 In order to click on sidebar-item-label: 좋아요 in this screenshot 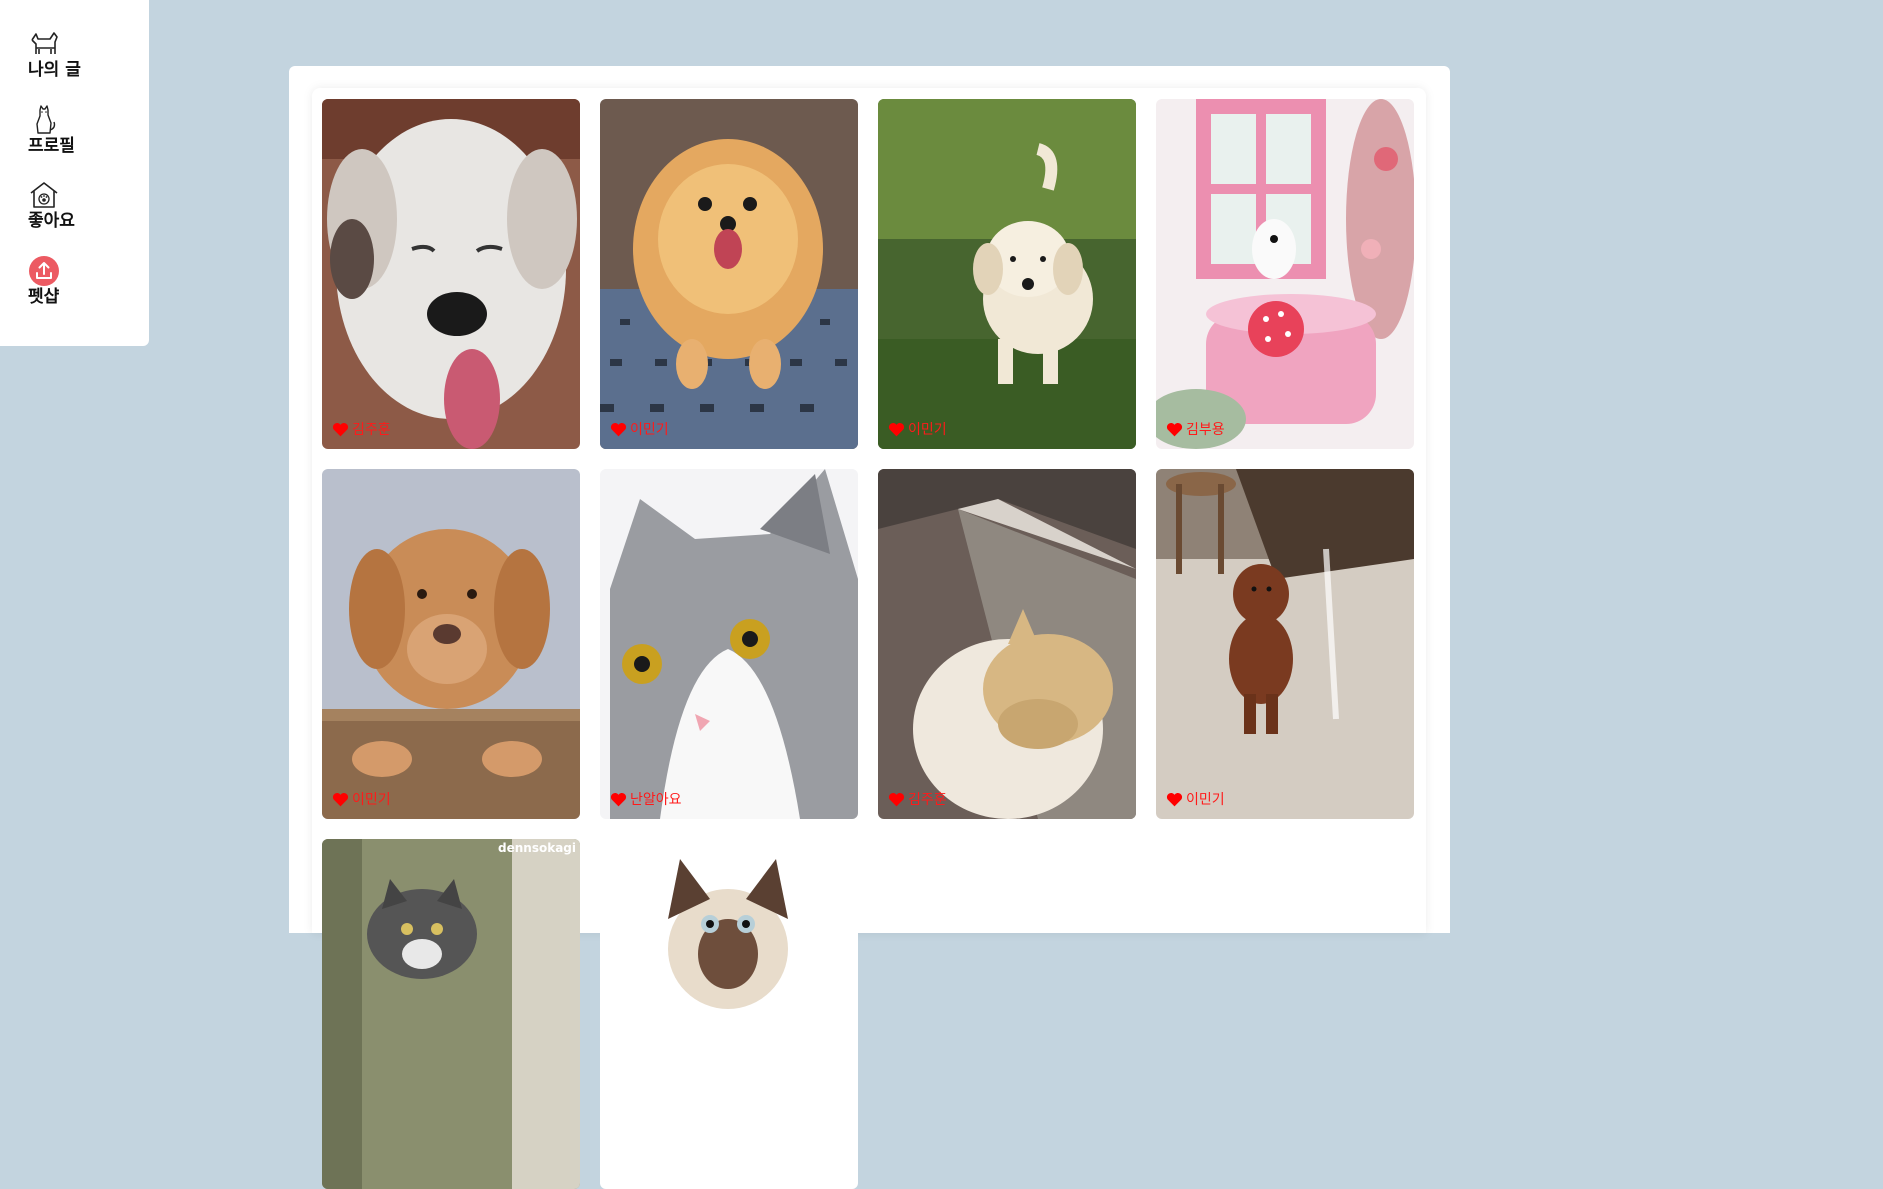, I will do `click(51, 221)`.